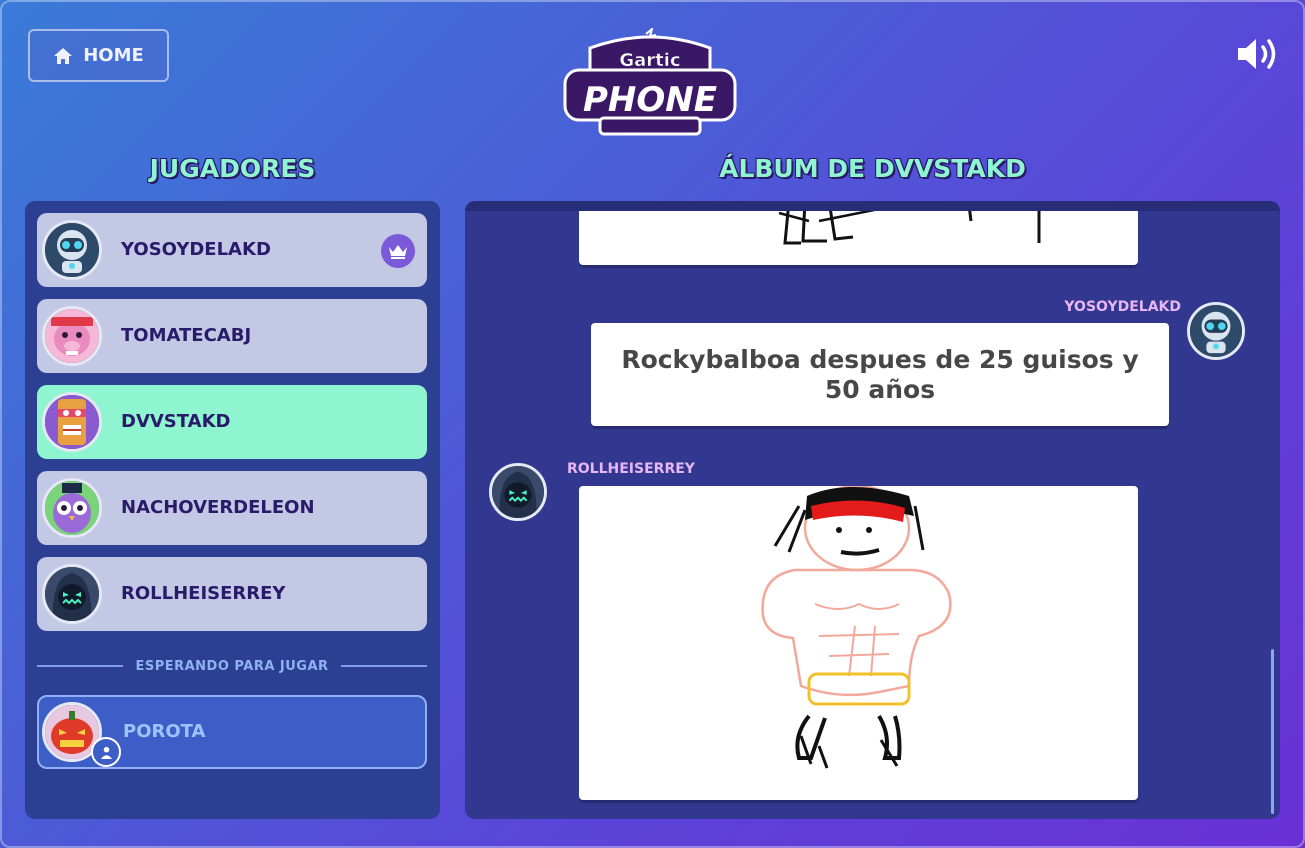 Image resolution: width=1305 pixels, height=848 pixels. I want to click on gartic-phone-logo: Gartic PHONE, so click(650, 82).